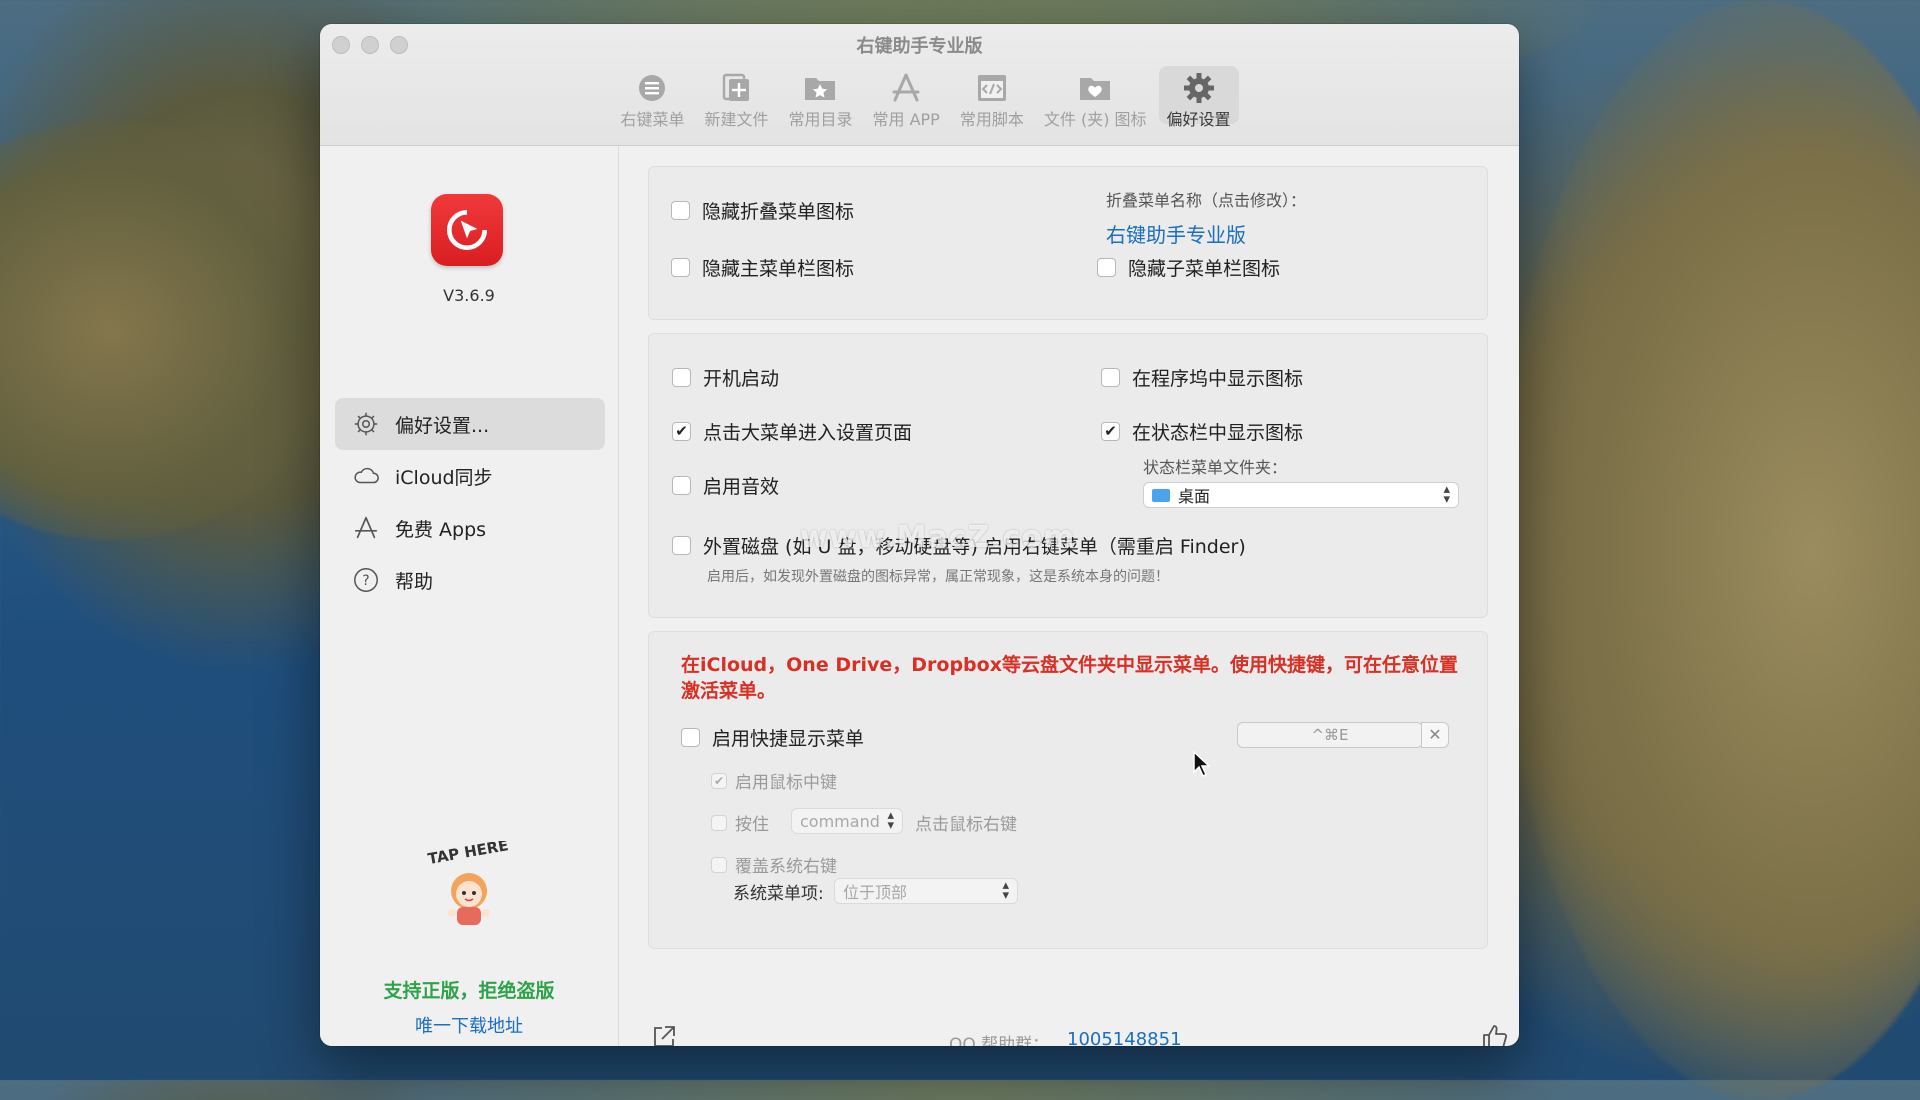 The width and height of the screenshot is (1920, 1100). Describe the element at coordinates (469, 991) in the screenshot. I see `support-genuine-text: 支持正版，拒绝盗版` at that location.